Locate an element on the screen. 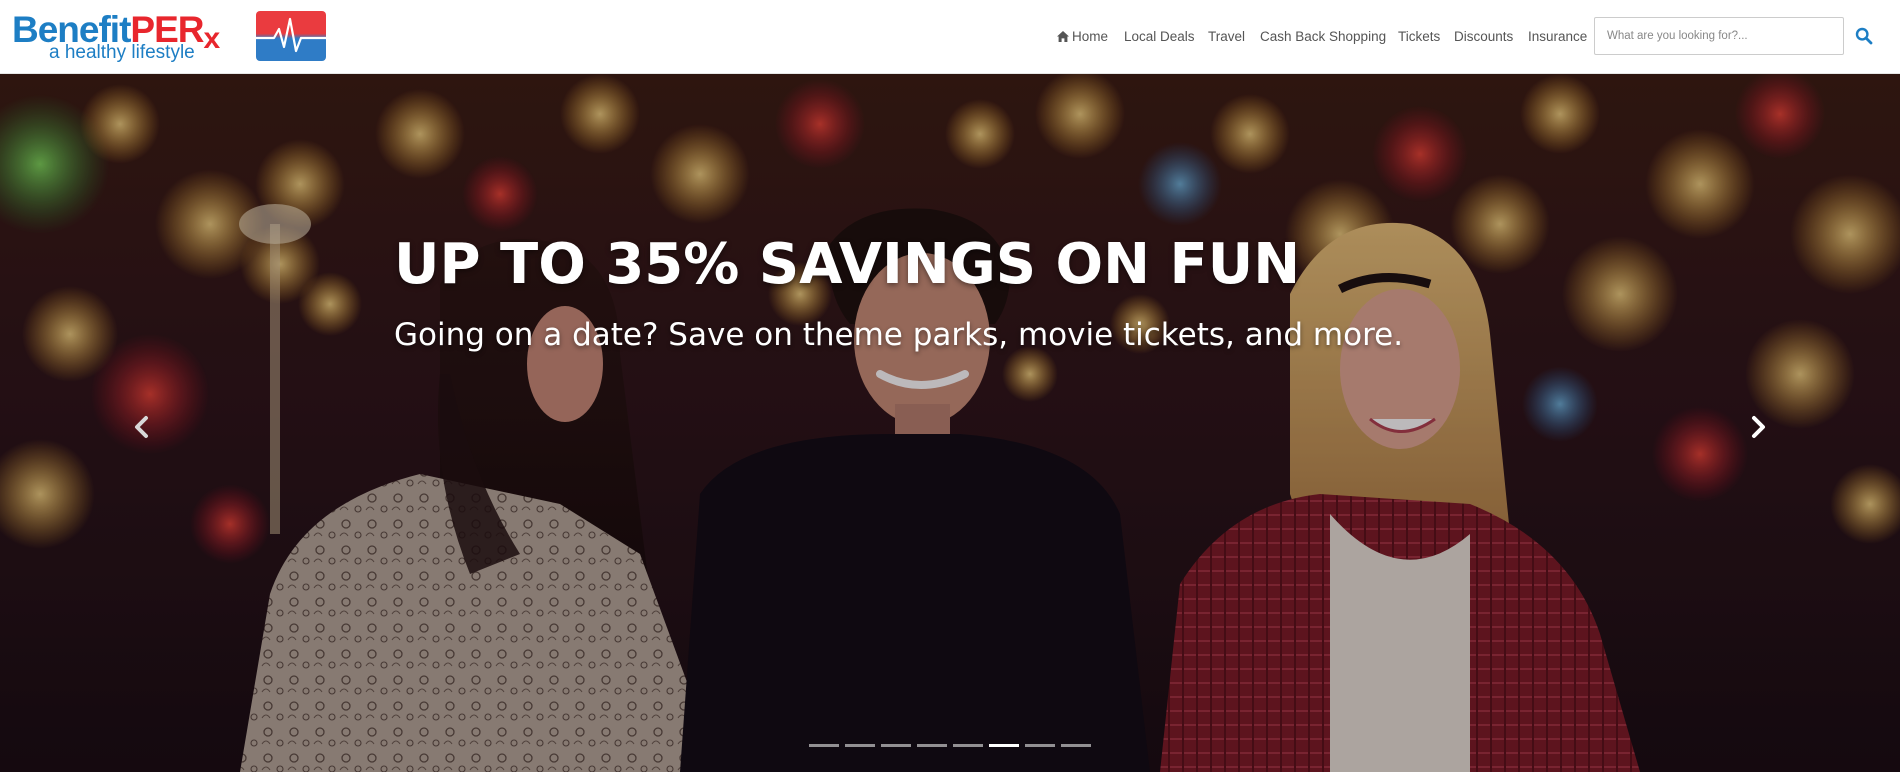 Image resolution: width=1900 pixels, height=772 pixels. nav-item-tickets: Tickets is located at coordinates (1419, 37).